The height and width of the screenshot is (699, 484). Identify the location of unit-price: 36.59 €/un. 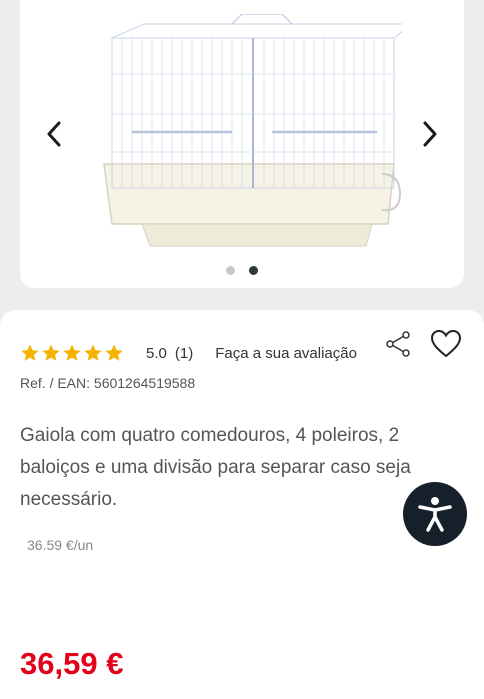
(60, 545).